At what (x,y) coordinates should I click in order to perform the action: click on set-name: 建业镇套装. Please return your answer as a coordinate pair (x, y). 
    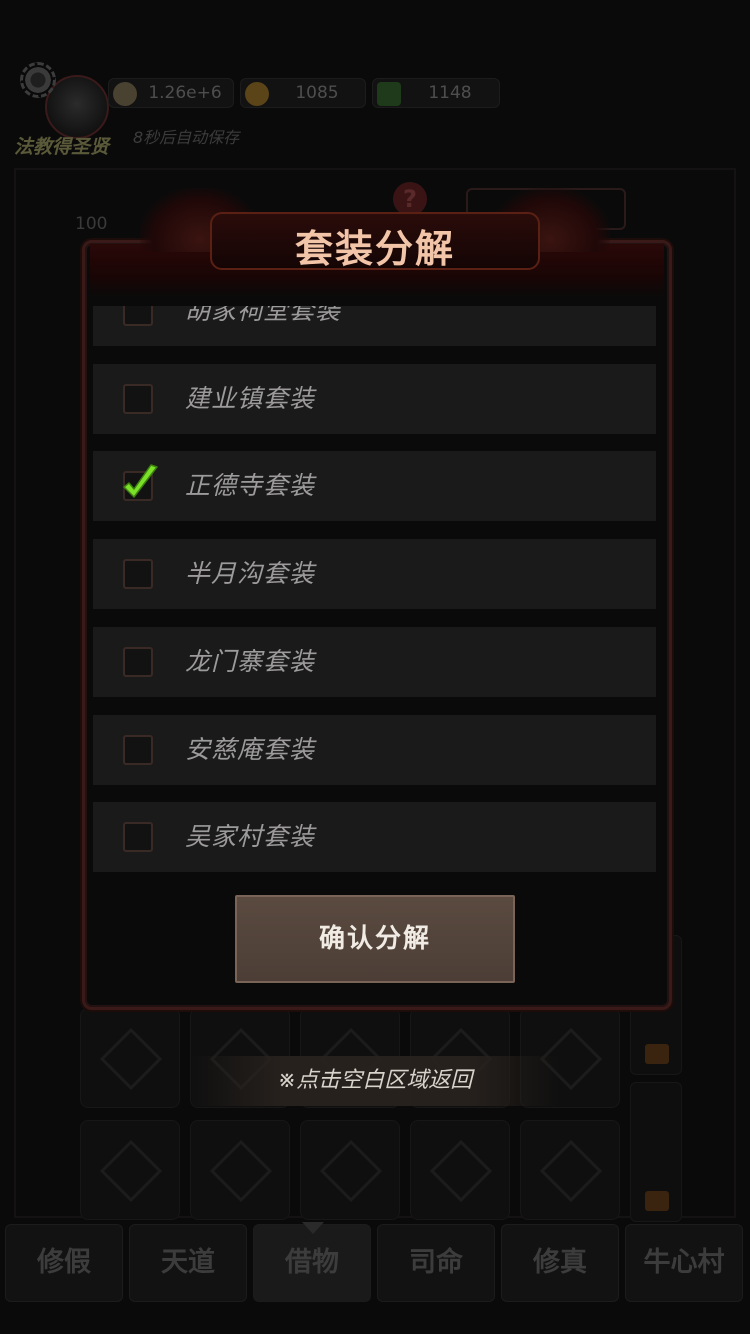
    Looking at the image, I should click on (250, 398).